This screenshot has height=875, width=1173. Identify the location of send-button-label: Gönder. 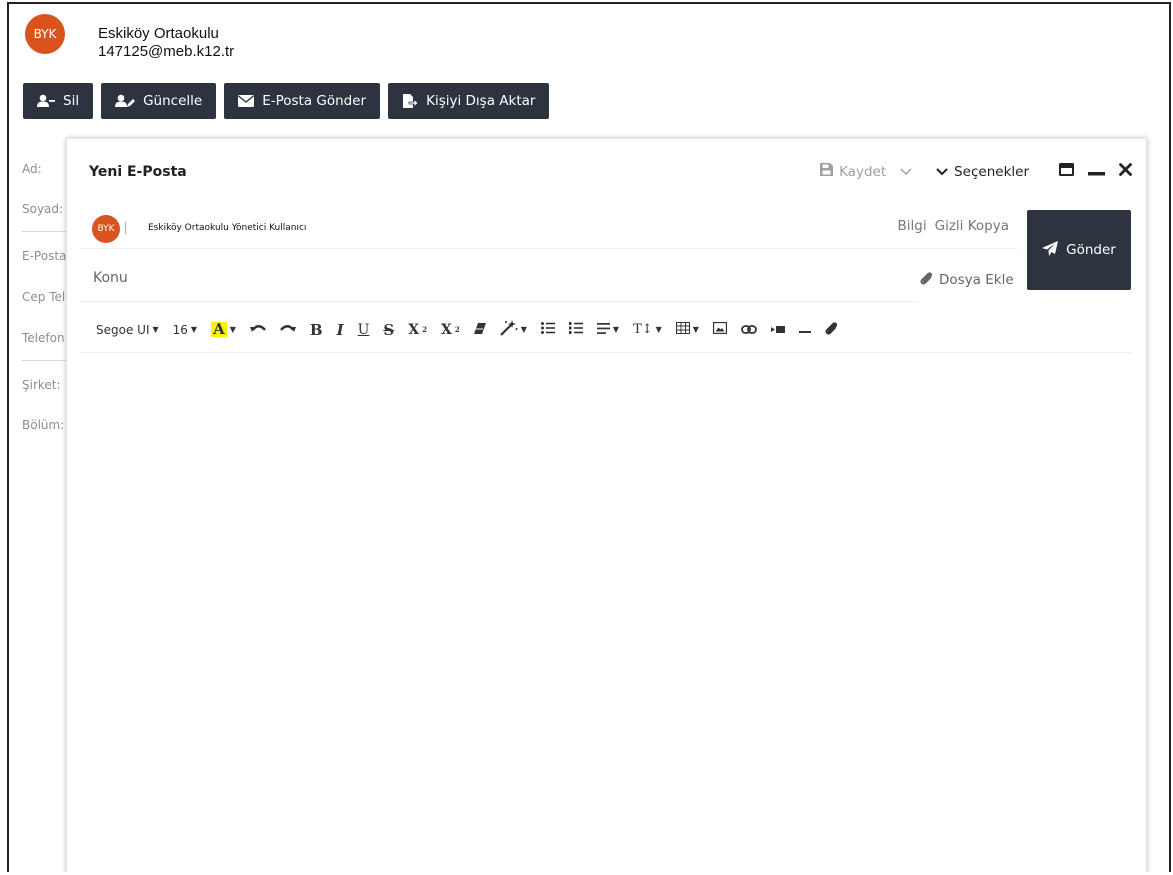
(1091, 250).